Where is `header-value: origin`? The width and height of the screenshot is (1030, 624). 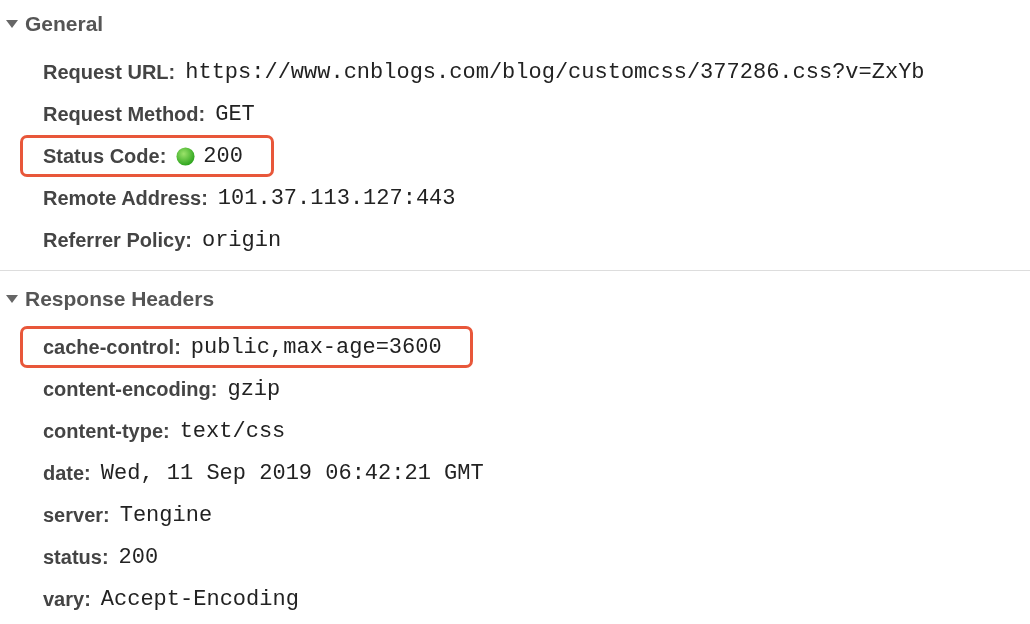 header-value: origin is located at coordinates (241, 240).